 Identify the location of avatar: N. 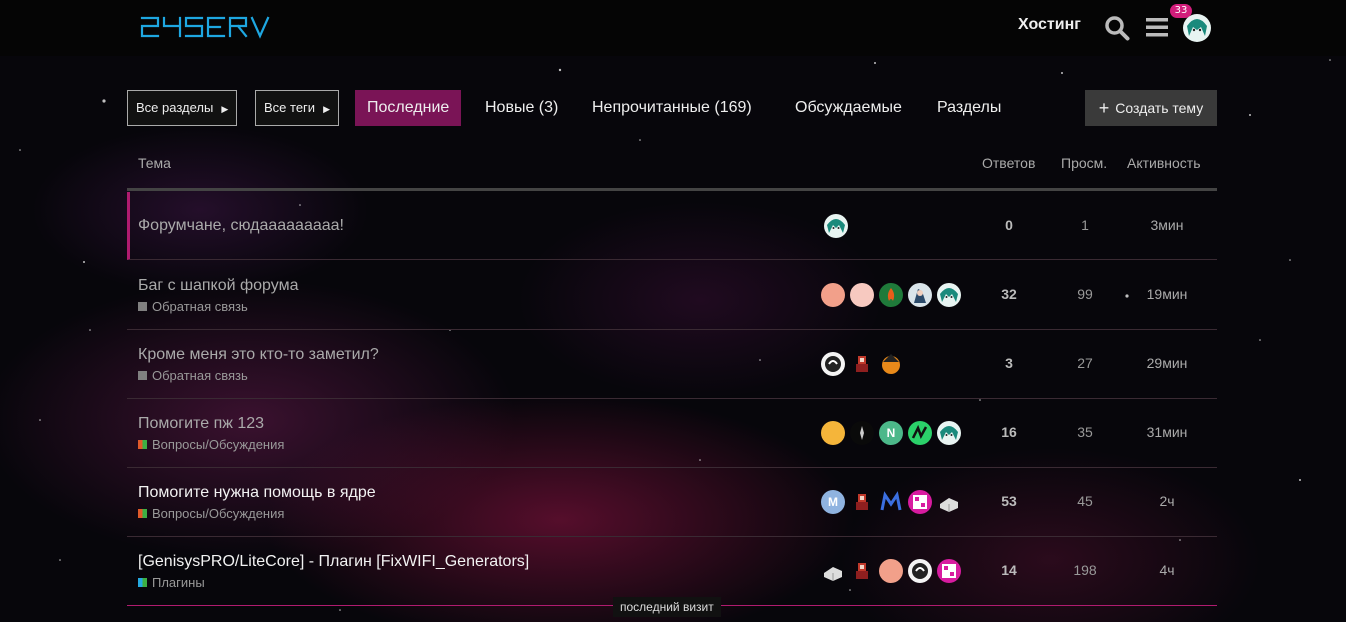
(891, 433).